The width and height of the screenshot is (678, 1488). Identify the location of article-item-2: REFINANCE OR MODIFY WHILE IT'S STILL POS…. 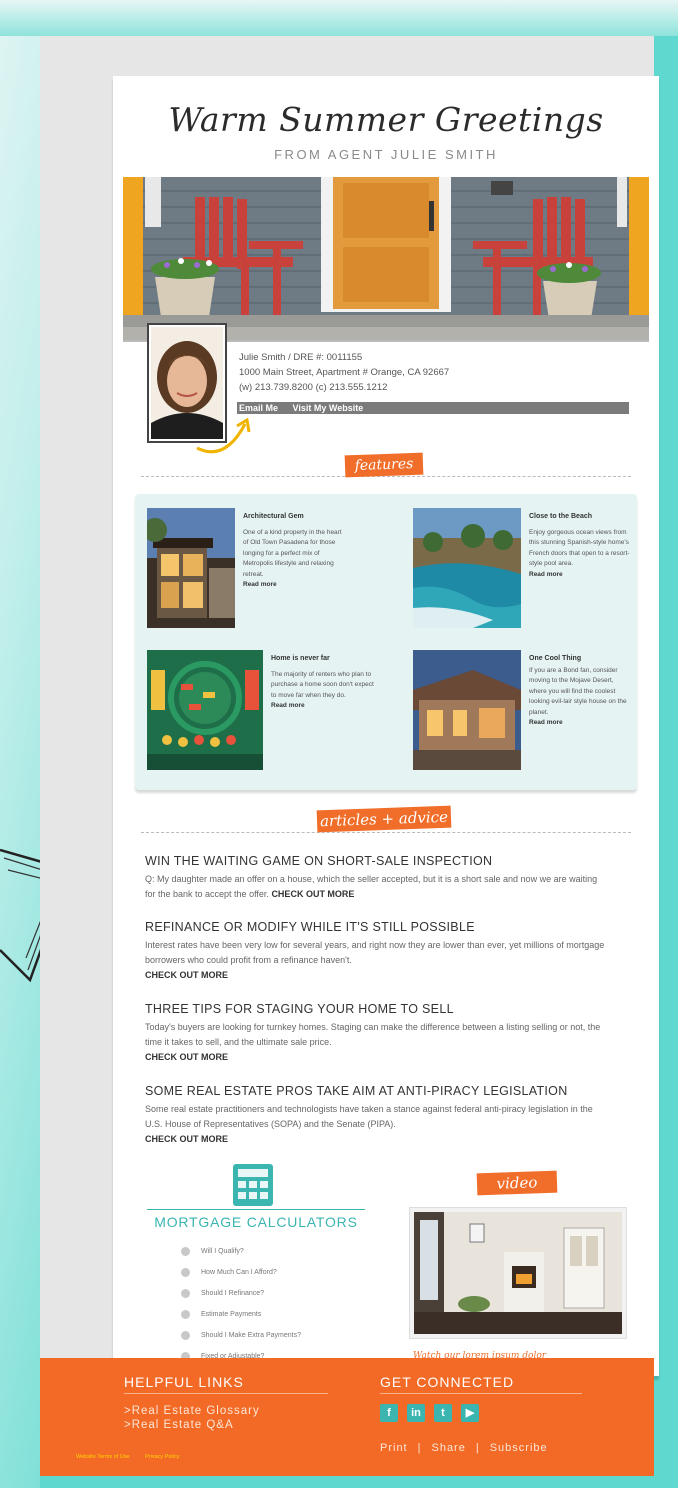
(375, 951).